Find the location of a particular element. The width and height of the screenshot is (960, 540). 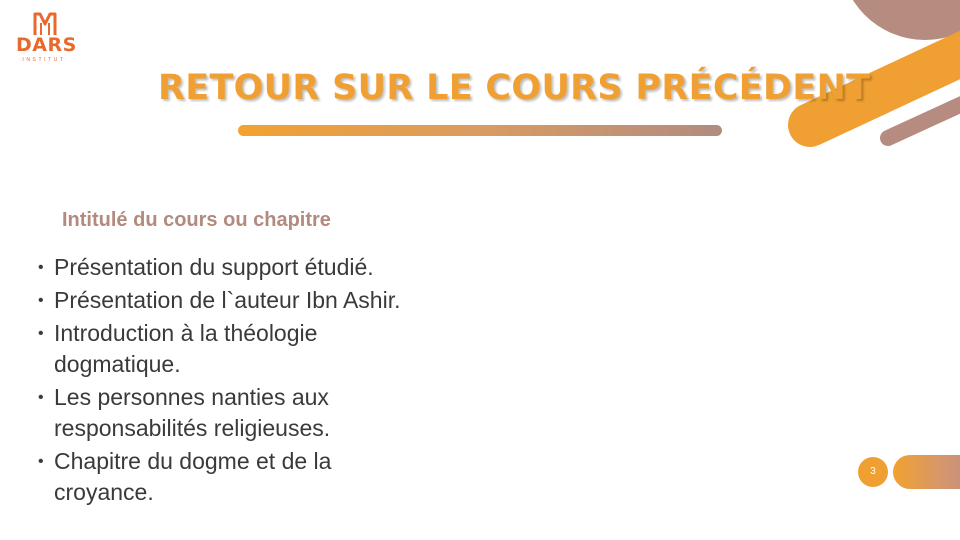

bullet-text: Présentation de l`auteur Ibn Ashir. is located at coordinates (227, 300).